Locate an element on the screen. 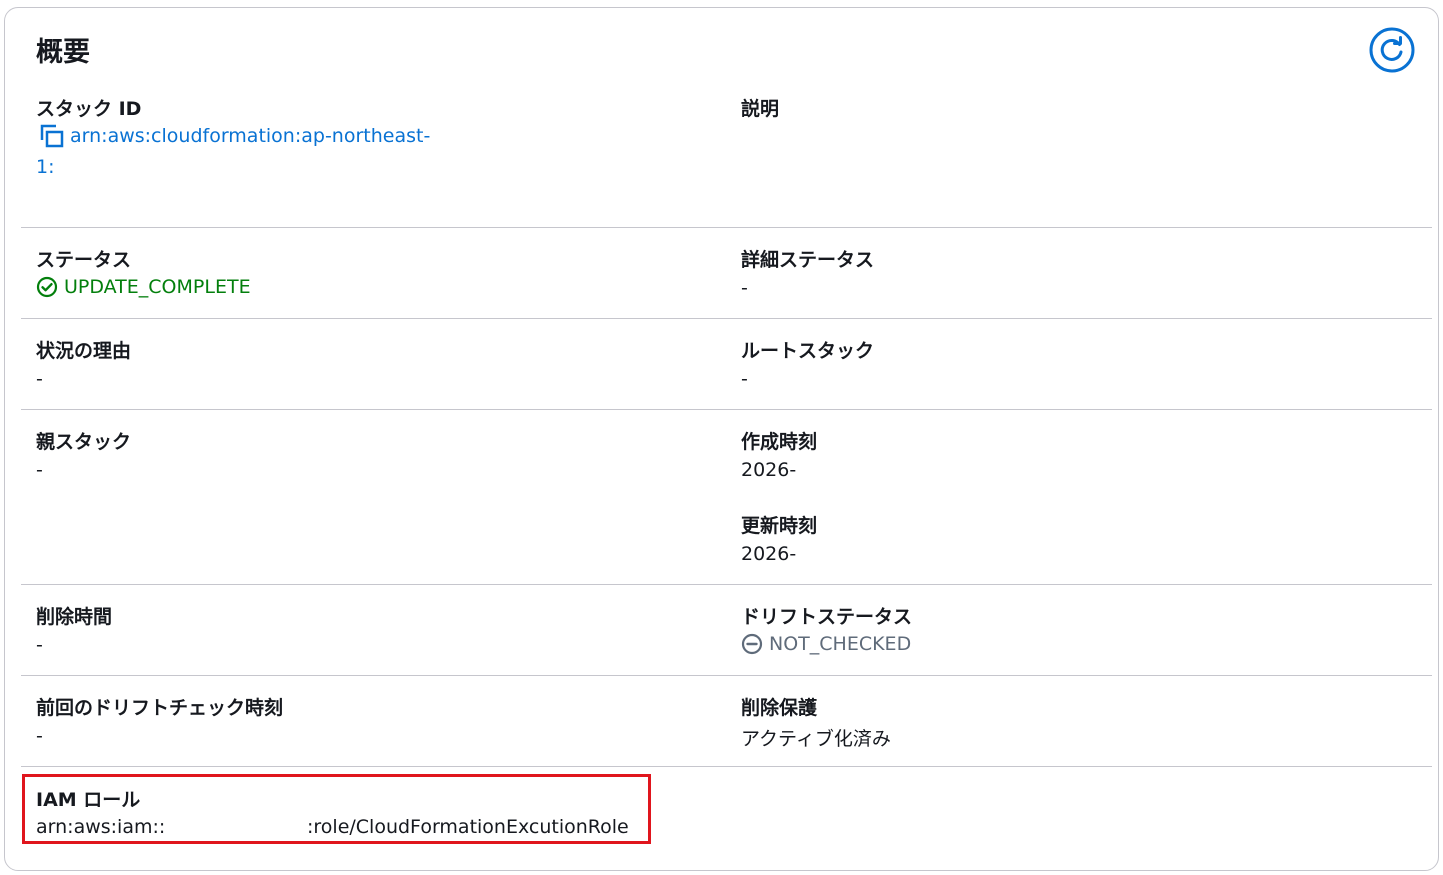  termination-protection-label: 削除保護 is located at coordinates (779, 708).